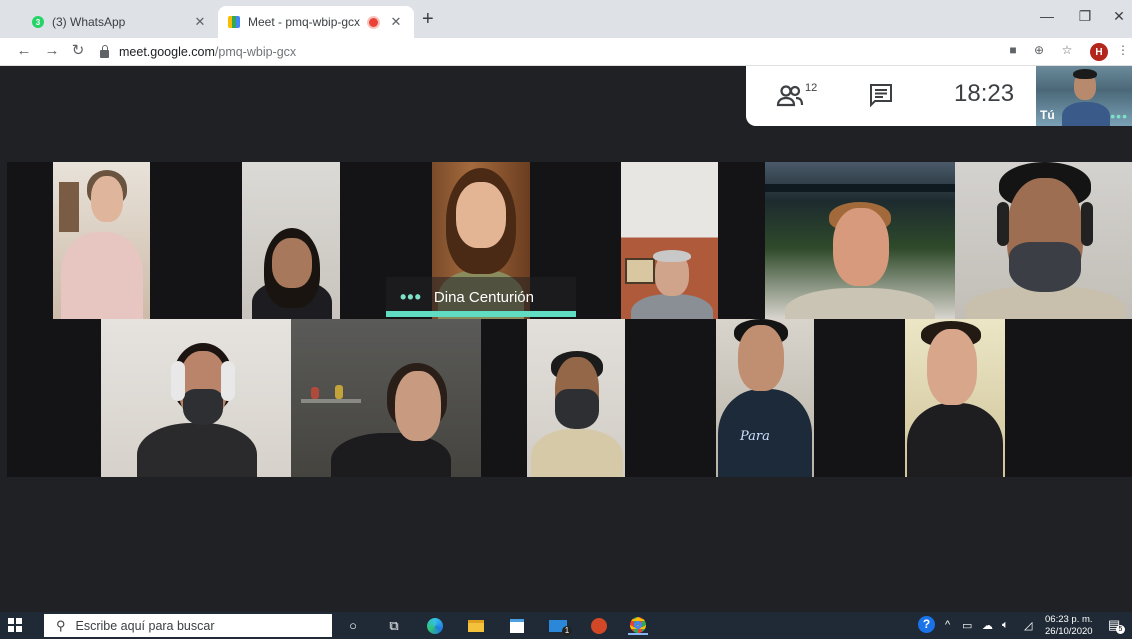 This screenshot has height=639, width=1132. I want to click on reload-icon: ↻, so click(78, 51).